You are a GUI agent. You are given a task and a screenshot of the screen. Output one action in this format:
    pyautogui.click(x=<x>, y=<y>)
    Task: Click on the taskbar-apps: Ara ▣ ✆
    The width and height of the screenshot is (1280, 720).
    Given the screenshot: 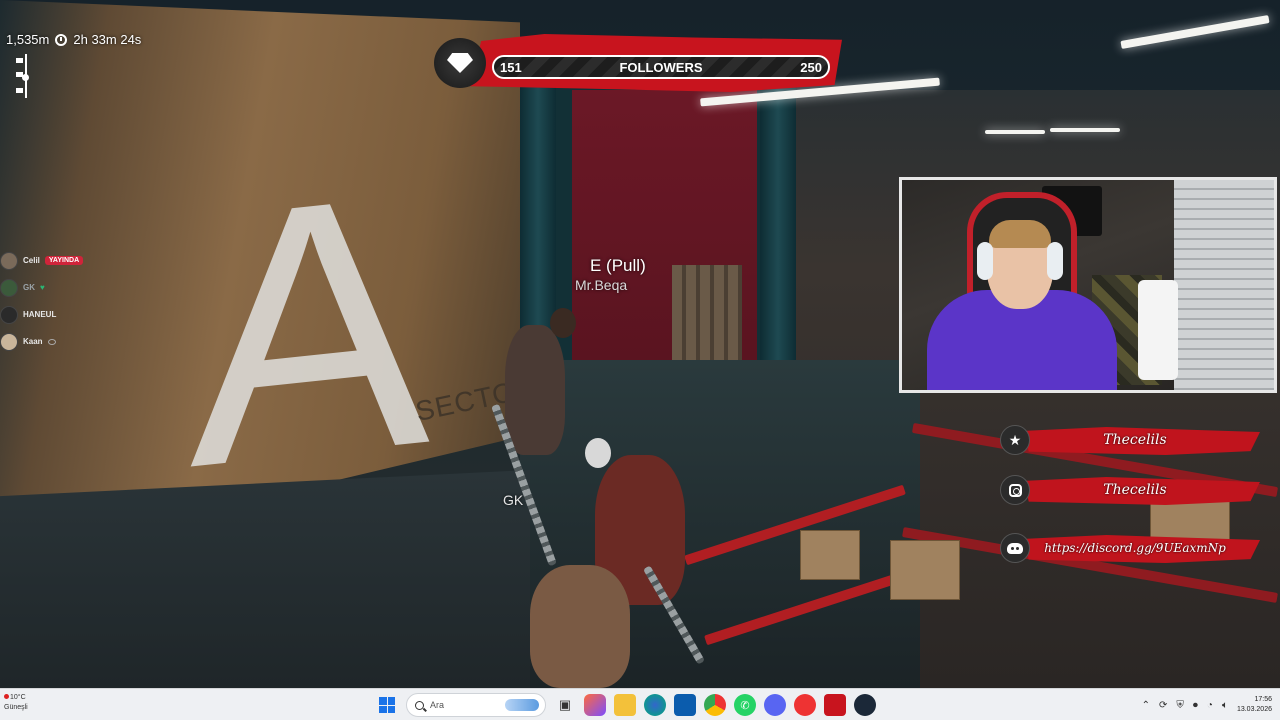 What is the action you would take?
    pyautogui.click(x=626, y=705)
    